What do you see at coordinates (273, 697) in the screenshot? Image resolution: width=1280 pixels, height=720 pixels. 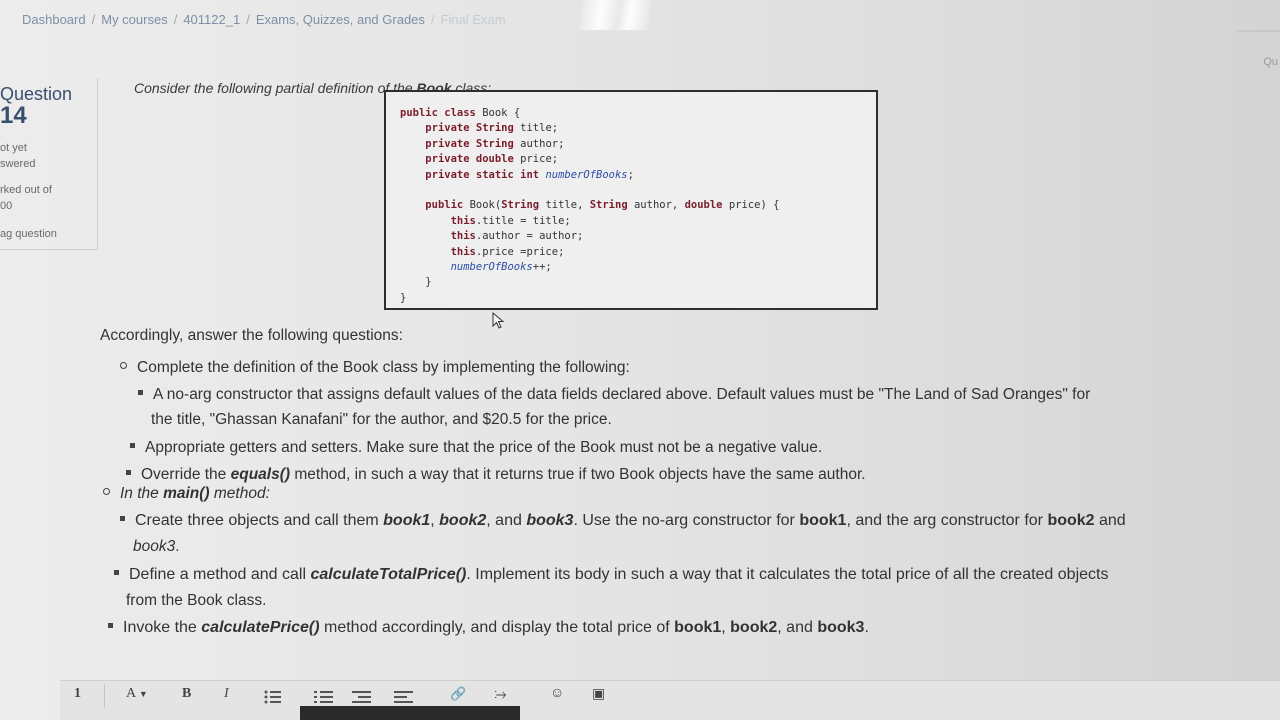 I see `bullet-list-icon` at bounding box center [273, 697].